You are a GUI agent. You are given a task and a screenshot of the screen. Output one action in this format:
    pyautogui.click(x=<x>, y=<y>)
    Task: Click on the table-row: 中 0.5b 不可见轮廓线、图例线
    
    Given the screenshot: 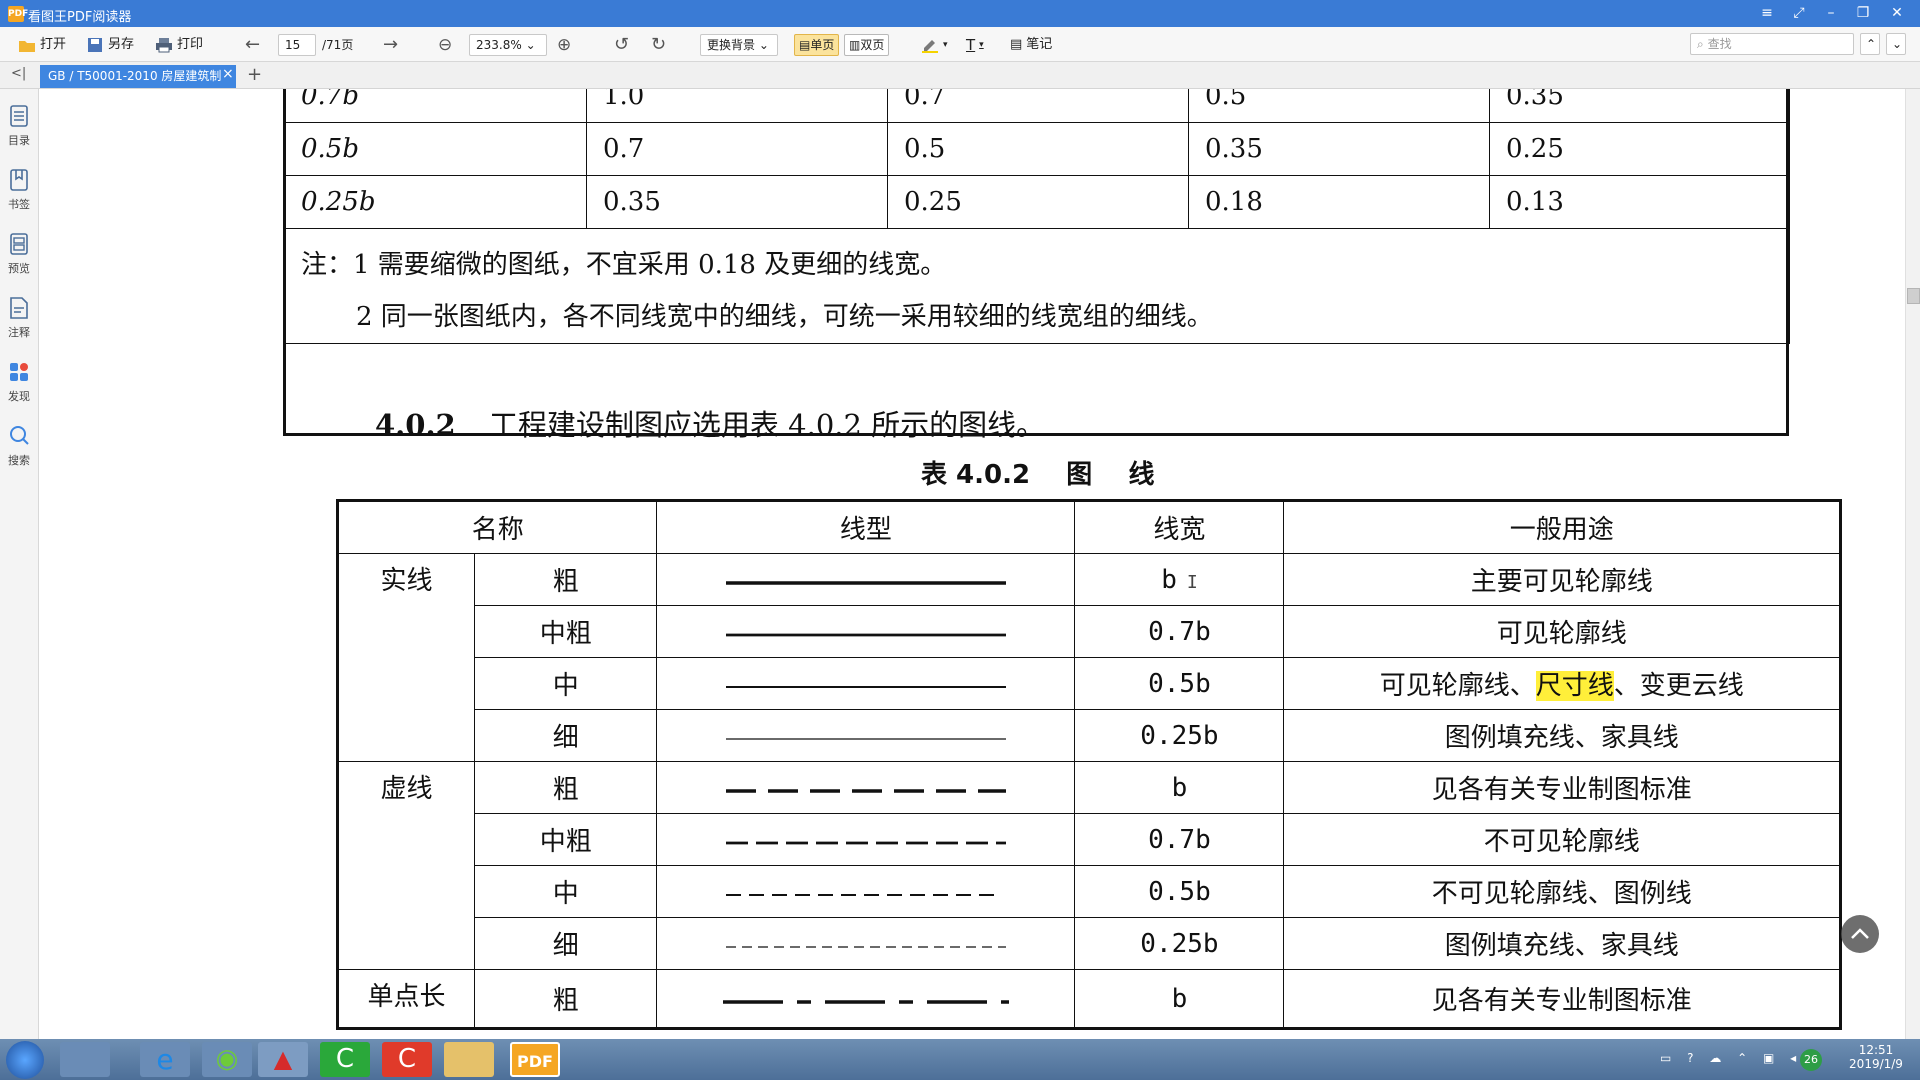 What is the action you would take?
    pyautogui.click(x=1089, y=891)
    